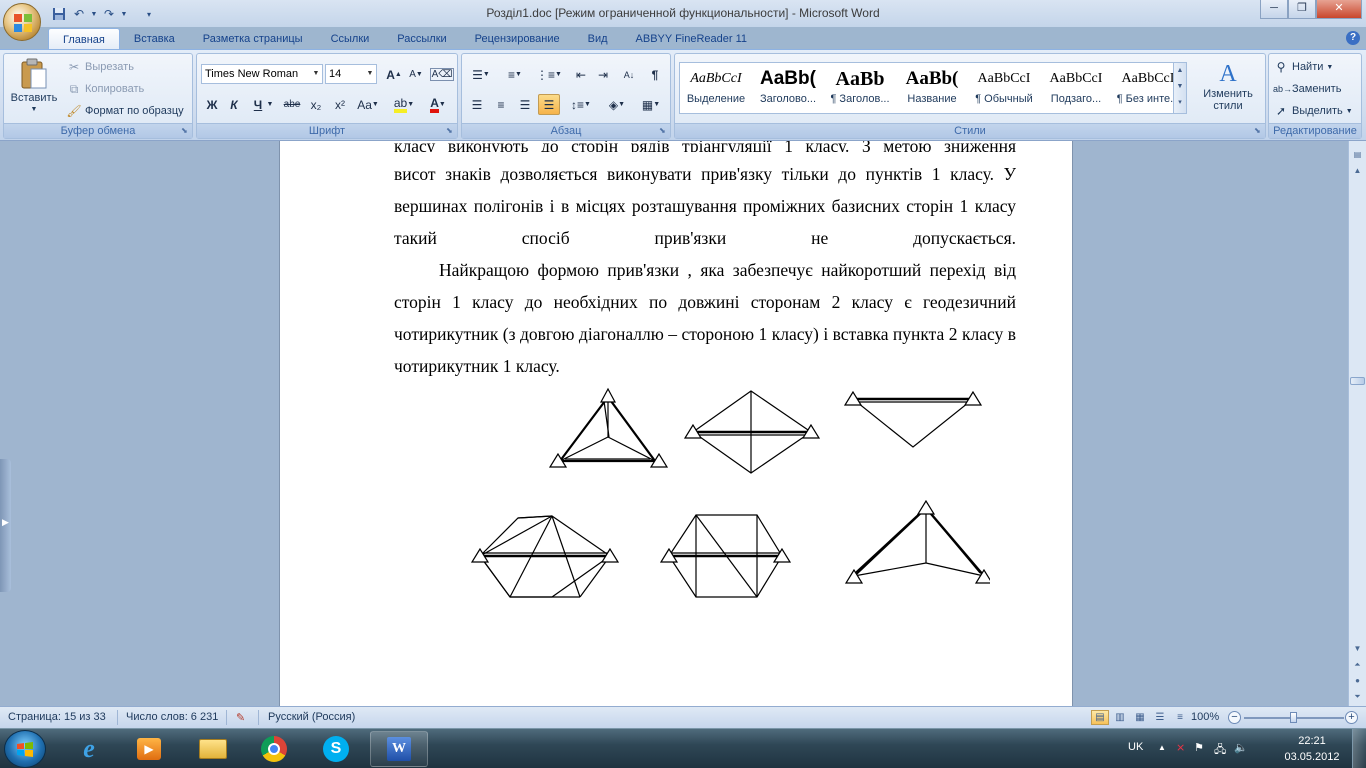  I want to click on tab-home: Главная, so click(84, 39).